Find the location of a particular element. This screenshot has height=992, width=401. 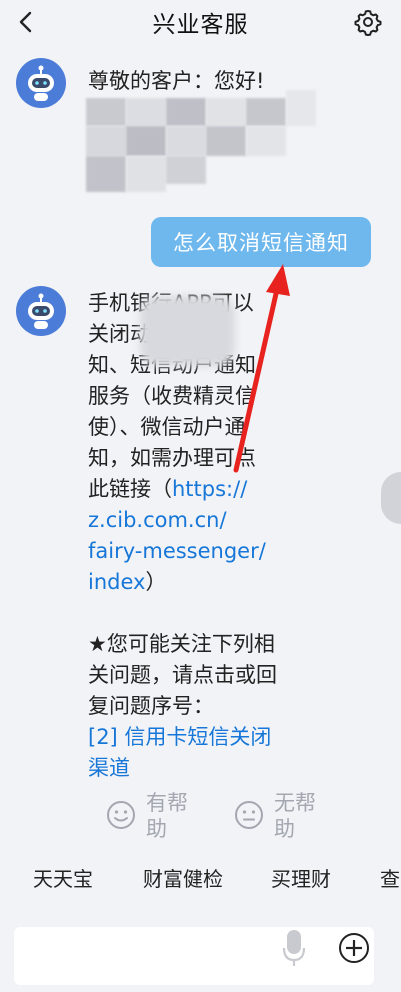

helpful-label: 有帮 is located at coordinates (167, 803).